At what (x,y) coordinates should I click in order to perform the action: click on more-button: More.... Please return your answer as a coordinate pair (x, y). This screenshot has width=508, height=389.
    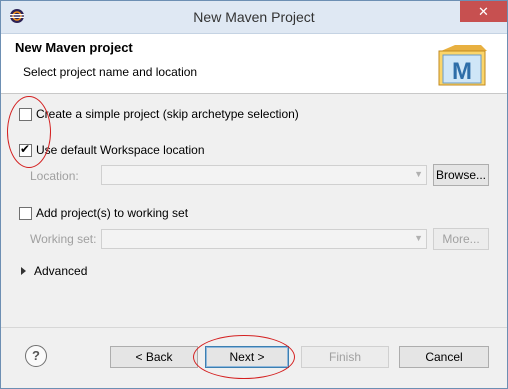
    Looking at the image, I should click on (461, 239).